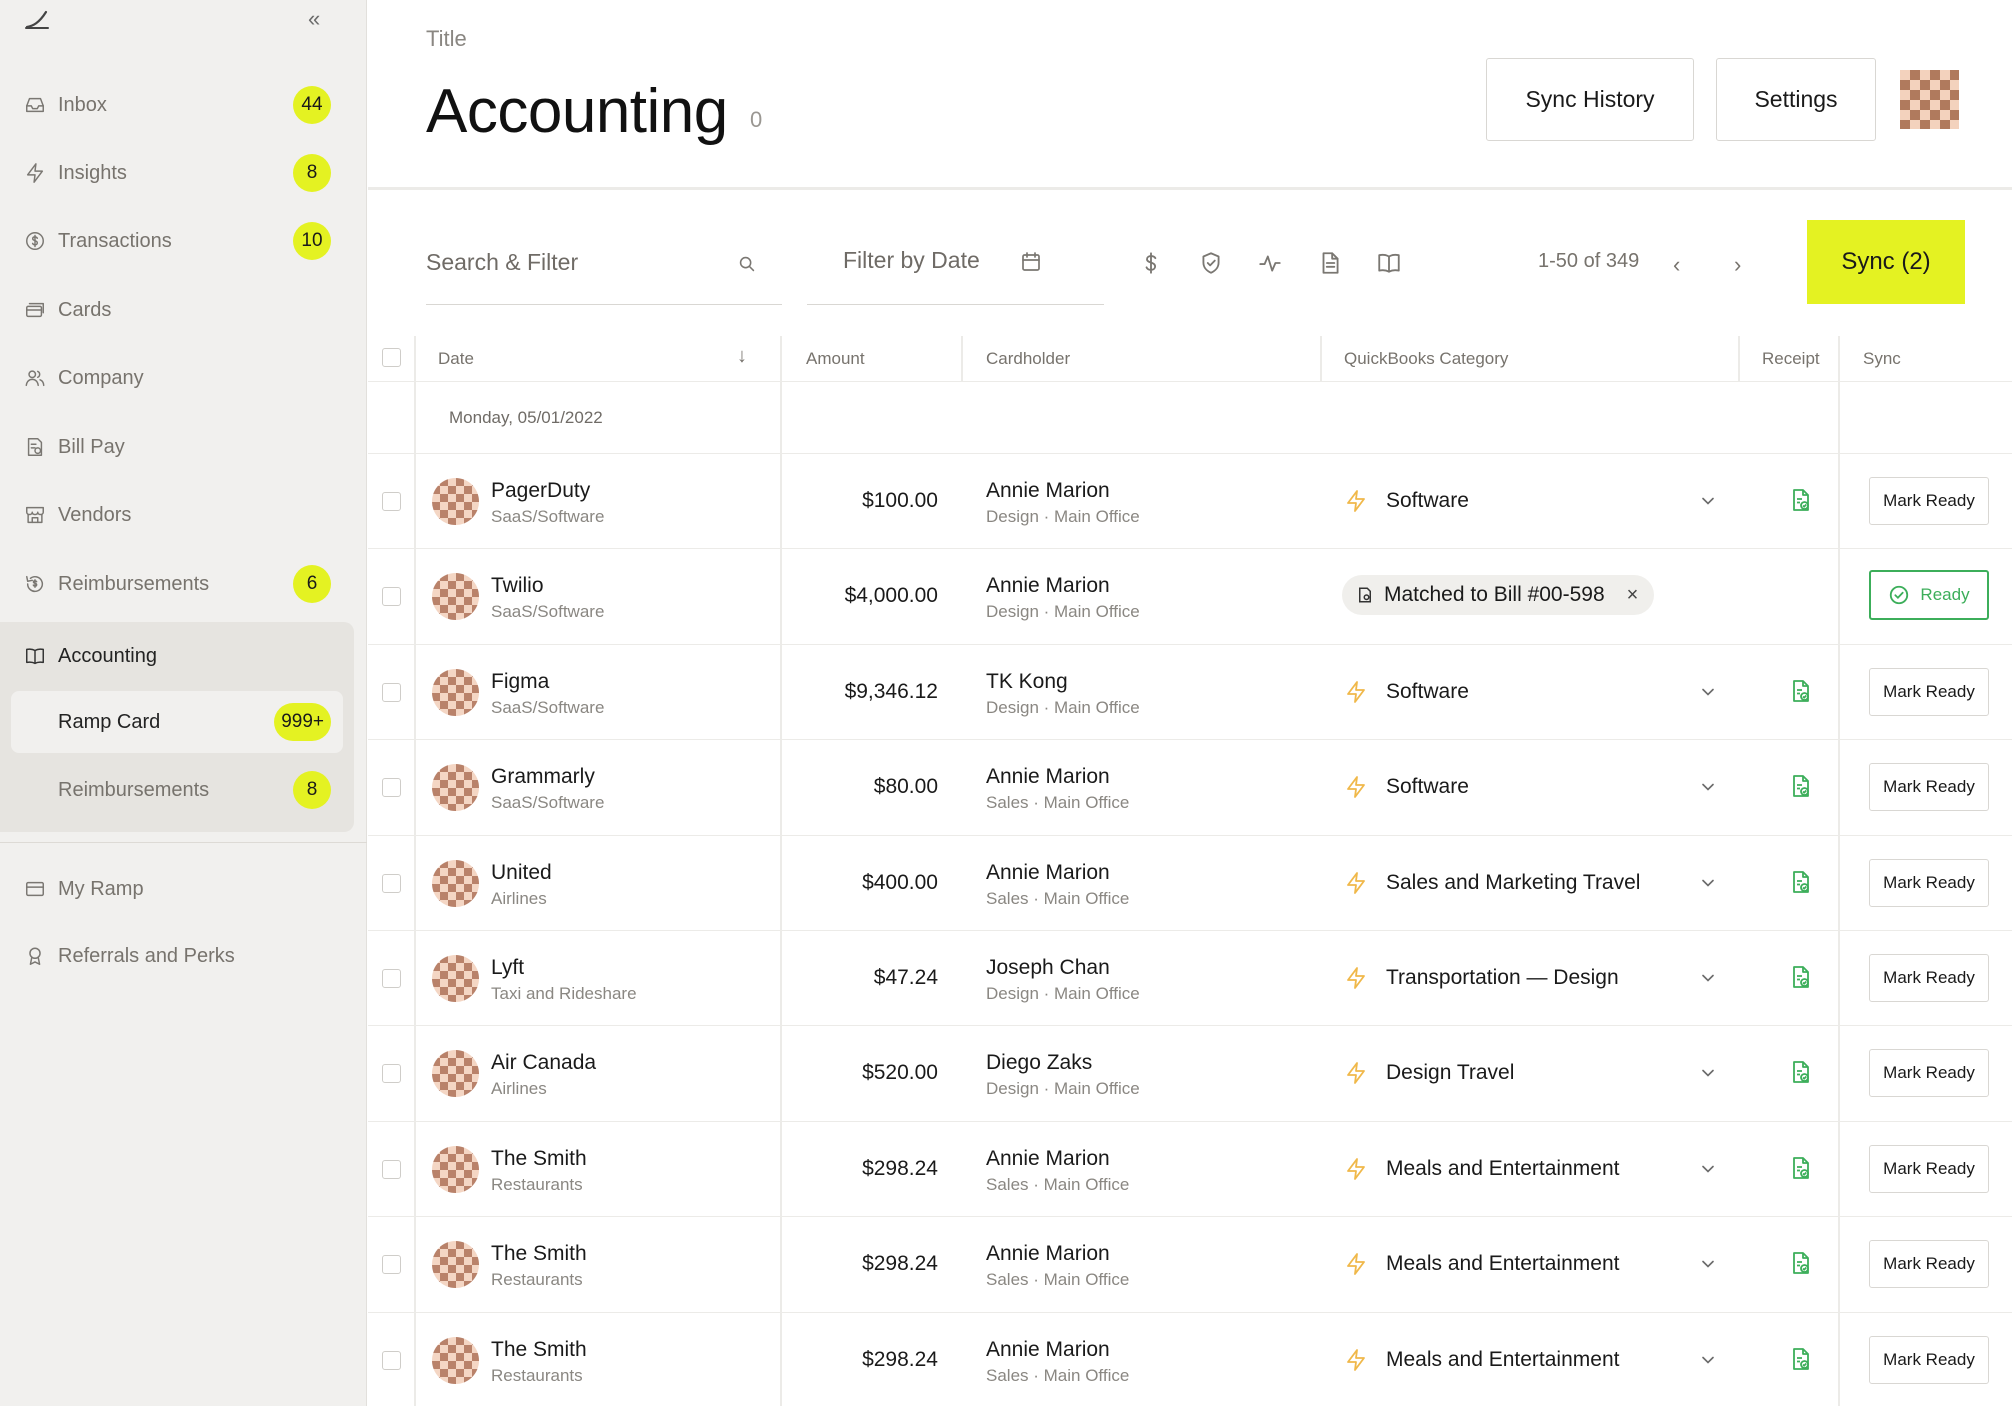 This screenshot has width=2012, height=1406. What do you see at coordinates (1450, 1073) in the screenshot?
I see `category-select: Design Travel` at bounding box center [1450, 1073].